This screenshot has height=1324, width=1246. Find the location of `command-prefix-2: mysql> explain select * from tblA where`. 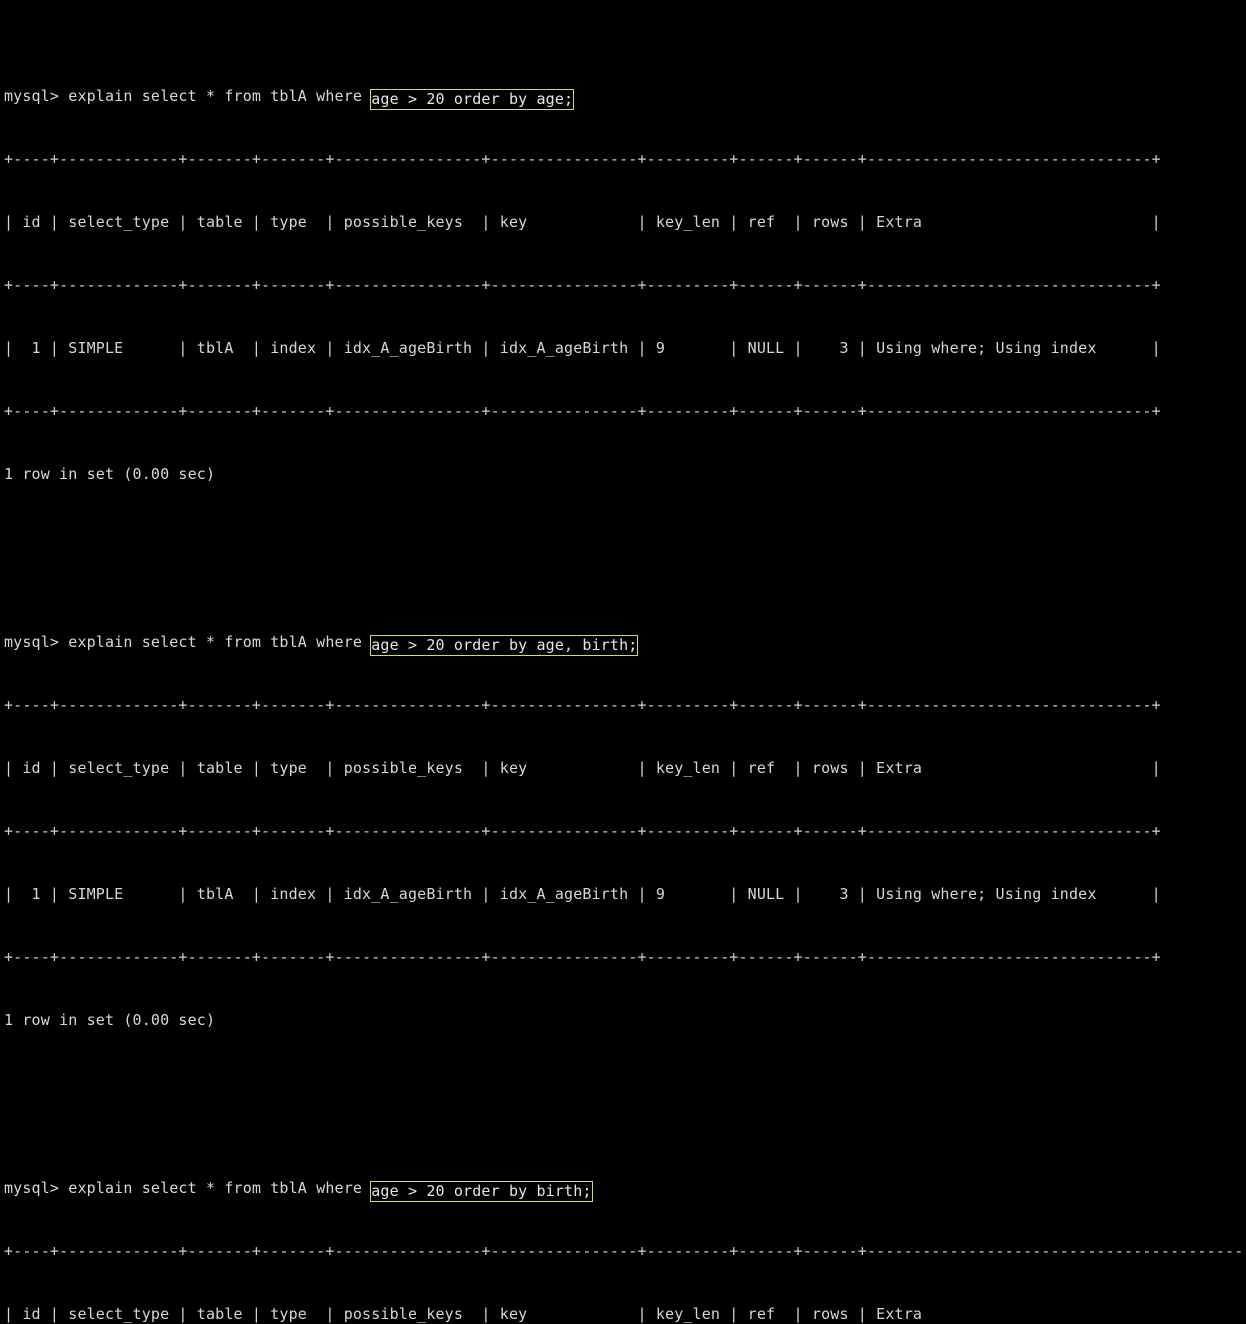

command-prefix-2: mysql> explain select * from tblA where is located at coordinates (188, 642).